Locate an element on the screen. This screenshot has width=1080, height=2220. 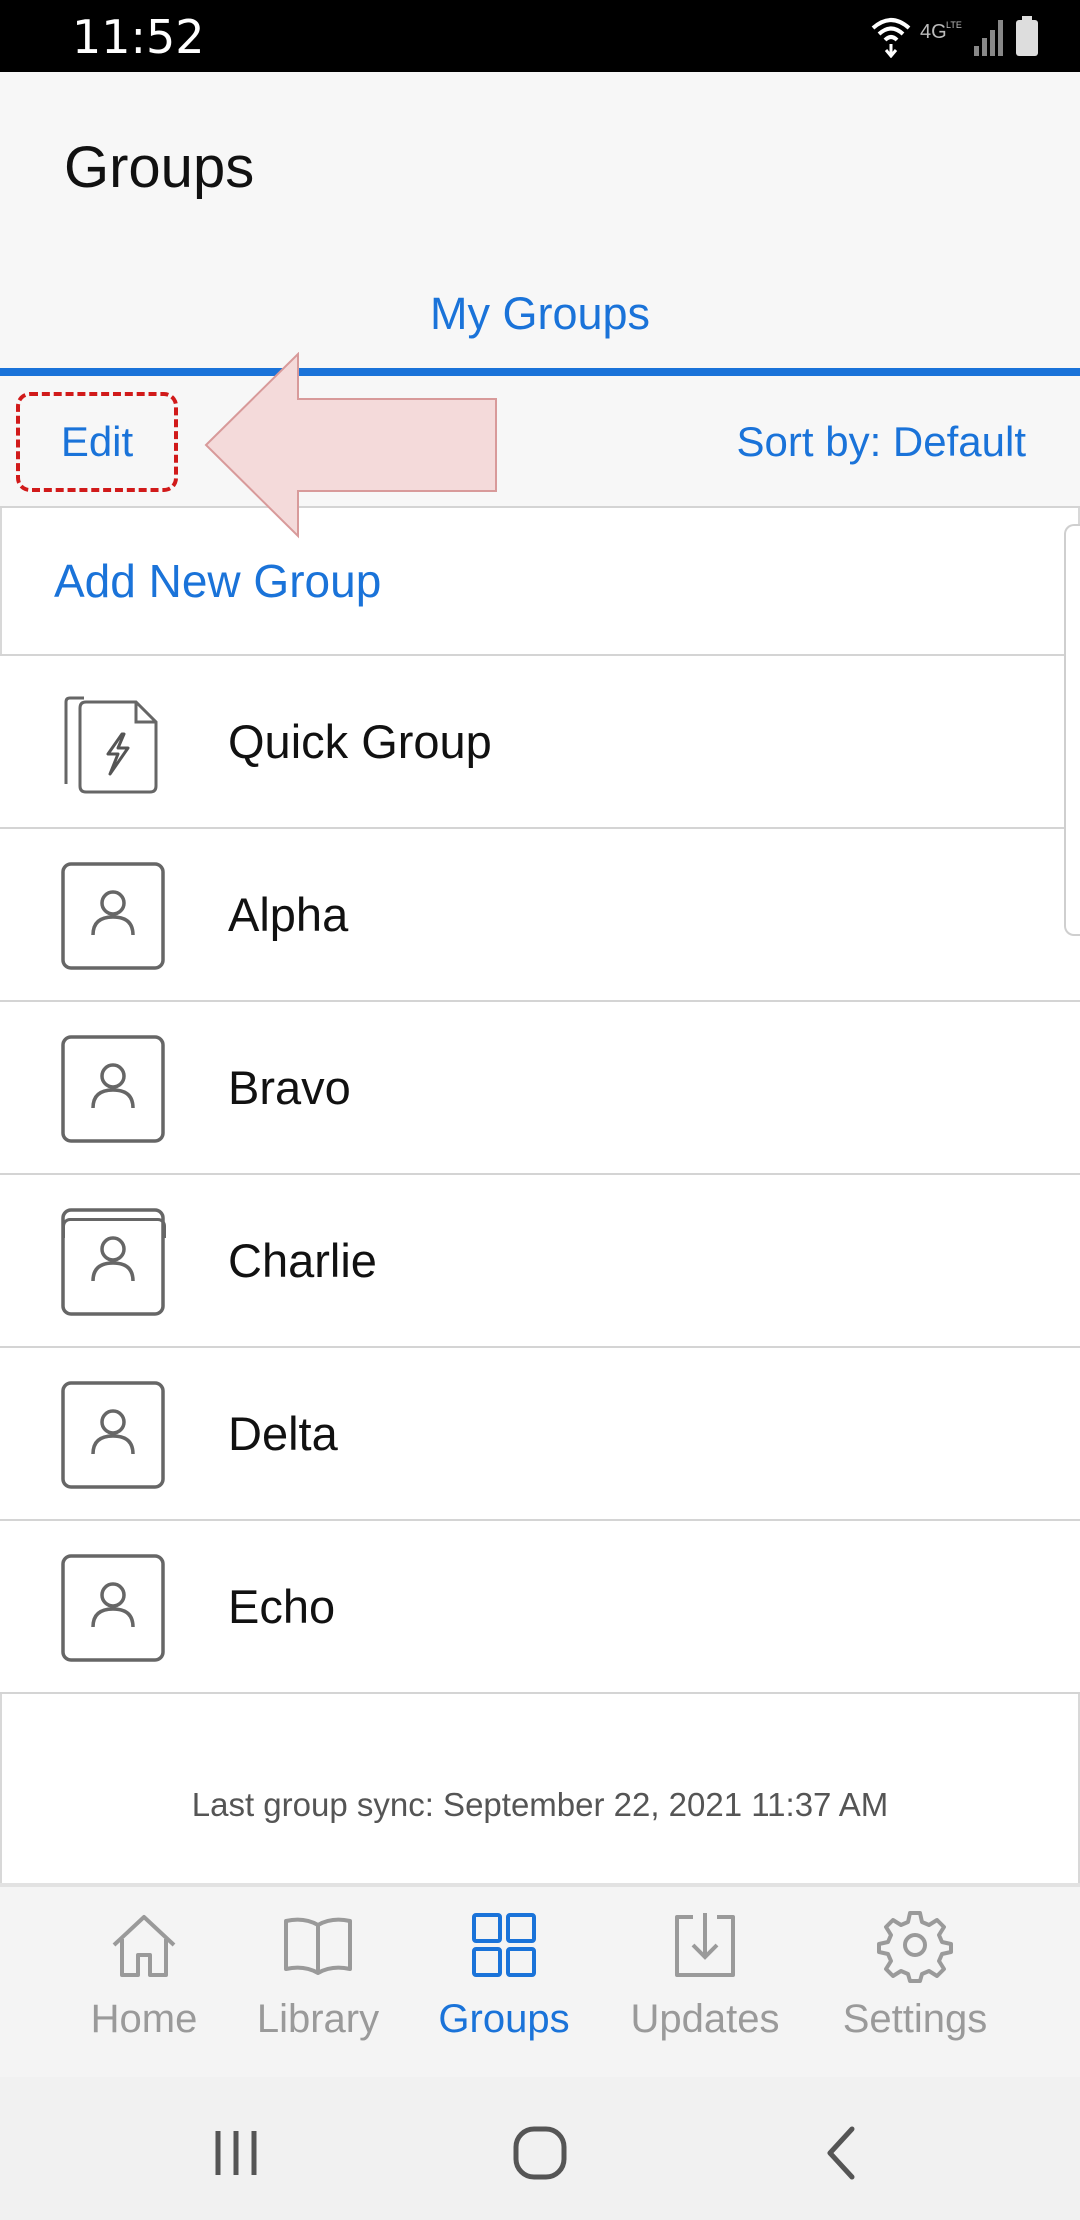
nav-label: Library is located at coordinates (318, 2019).